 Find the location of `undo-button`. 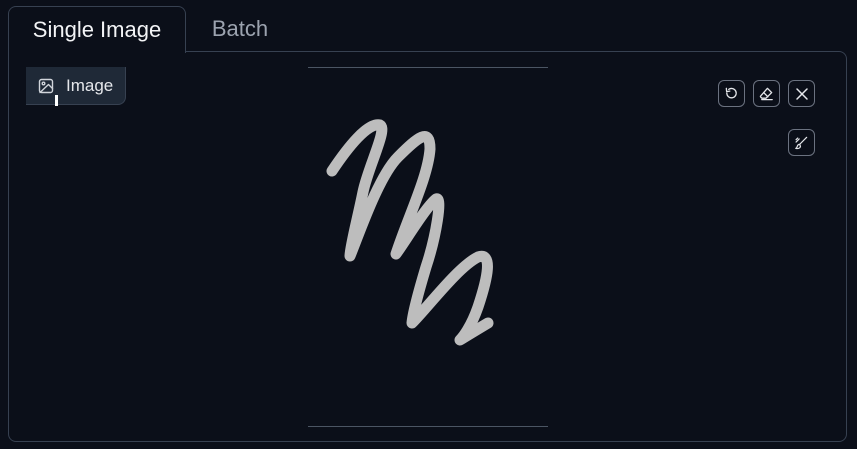

undo-button is located at coordinates (731, 93).